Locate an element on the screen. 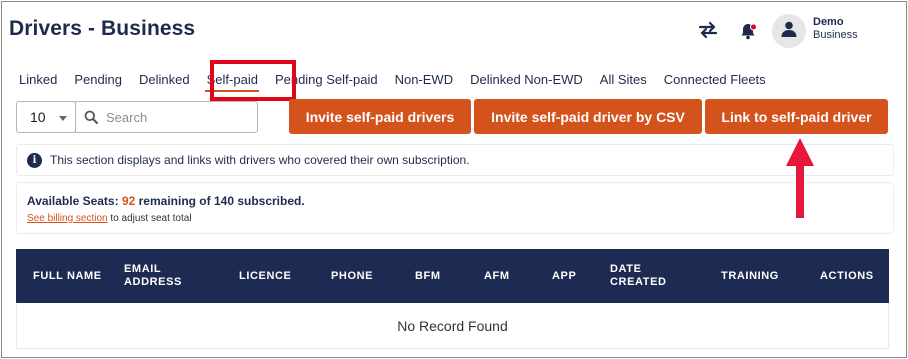  col-phone: PHONE is located at coordinates (366, 276).